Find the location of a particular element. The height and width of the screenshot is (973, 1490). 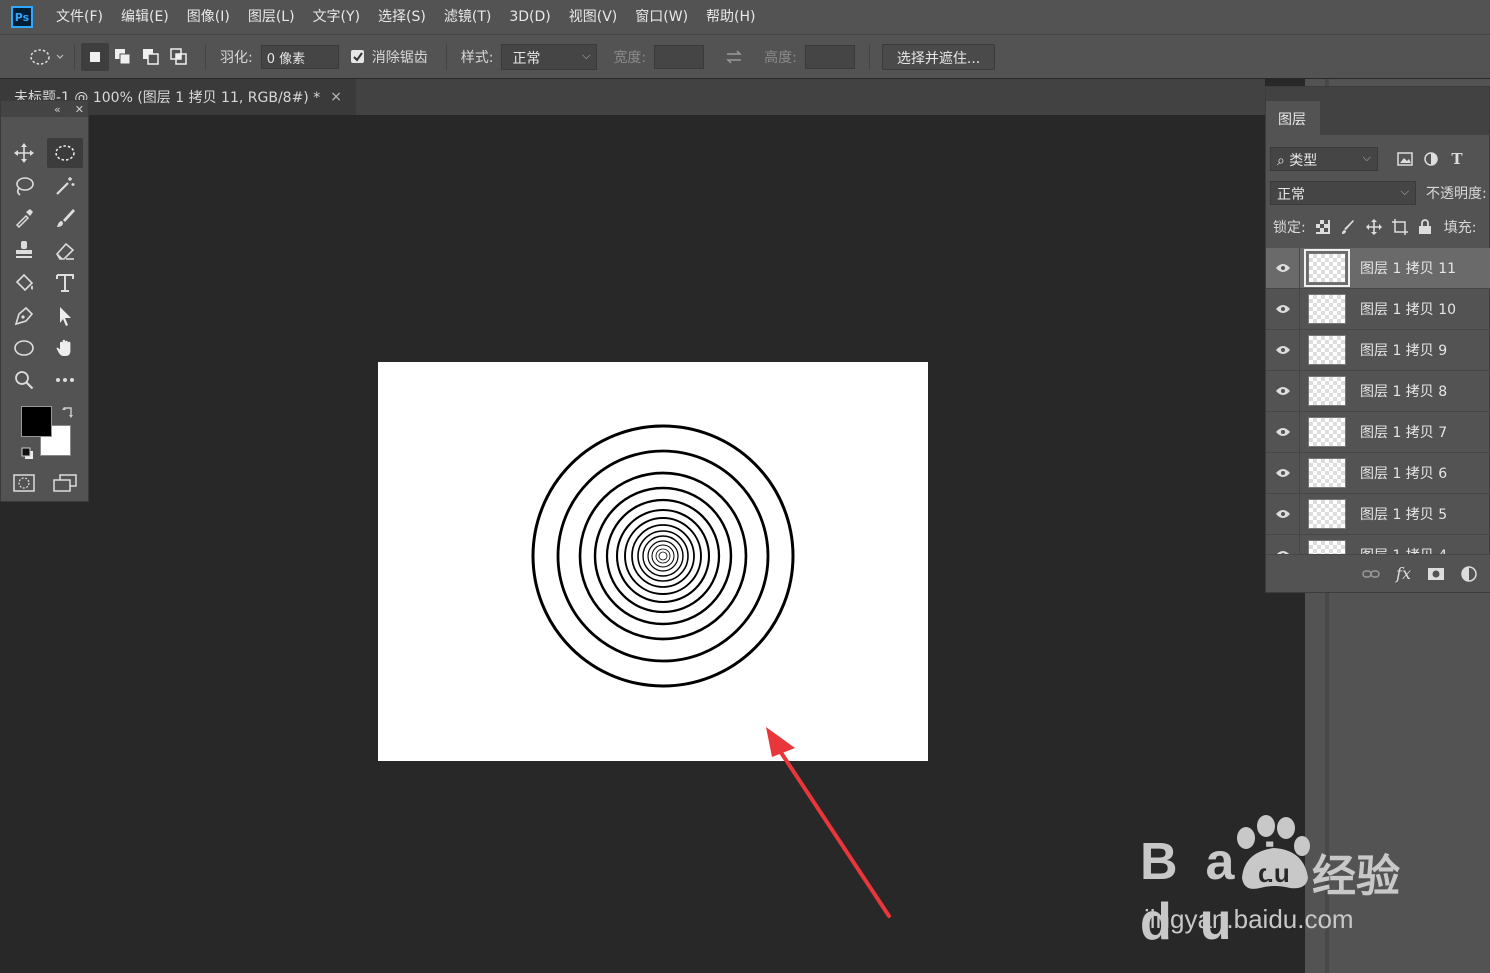

swap-colors-icon is located at coordinates (68, 414).